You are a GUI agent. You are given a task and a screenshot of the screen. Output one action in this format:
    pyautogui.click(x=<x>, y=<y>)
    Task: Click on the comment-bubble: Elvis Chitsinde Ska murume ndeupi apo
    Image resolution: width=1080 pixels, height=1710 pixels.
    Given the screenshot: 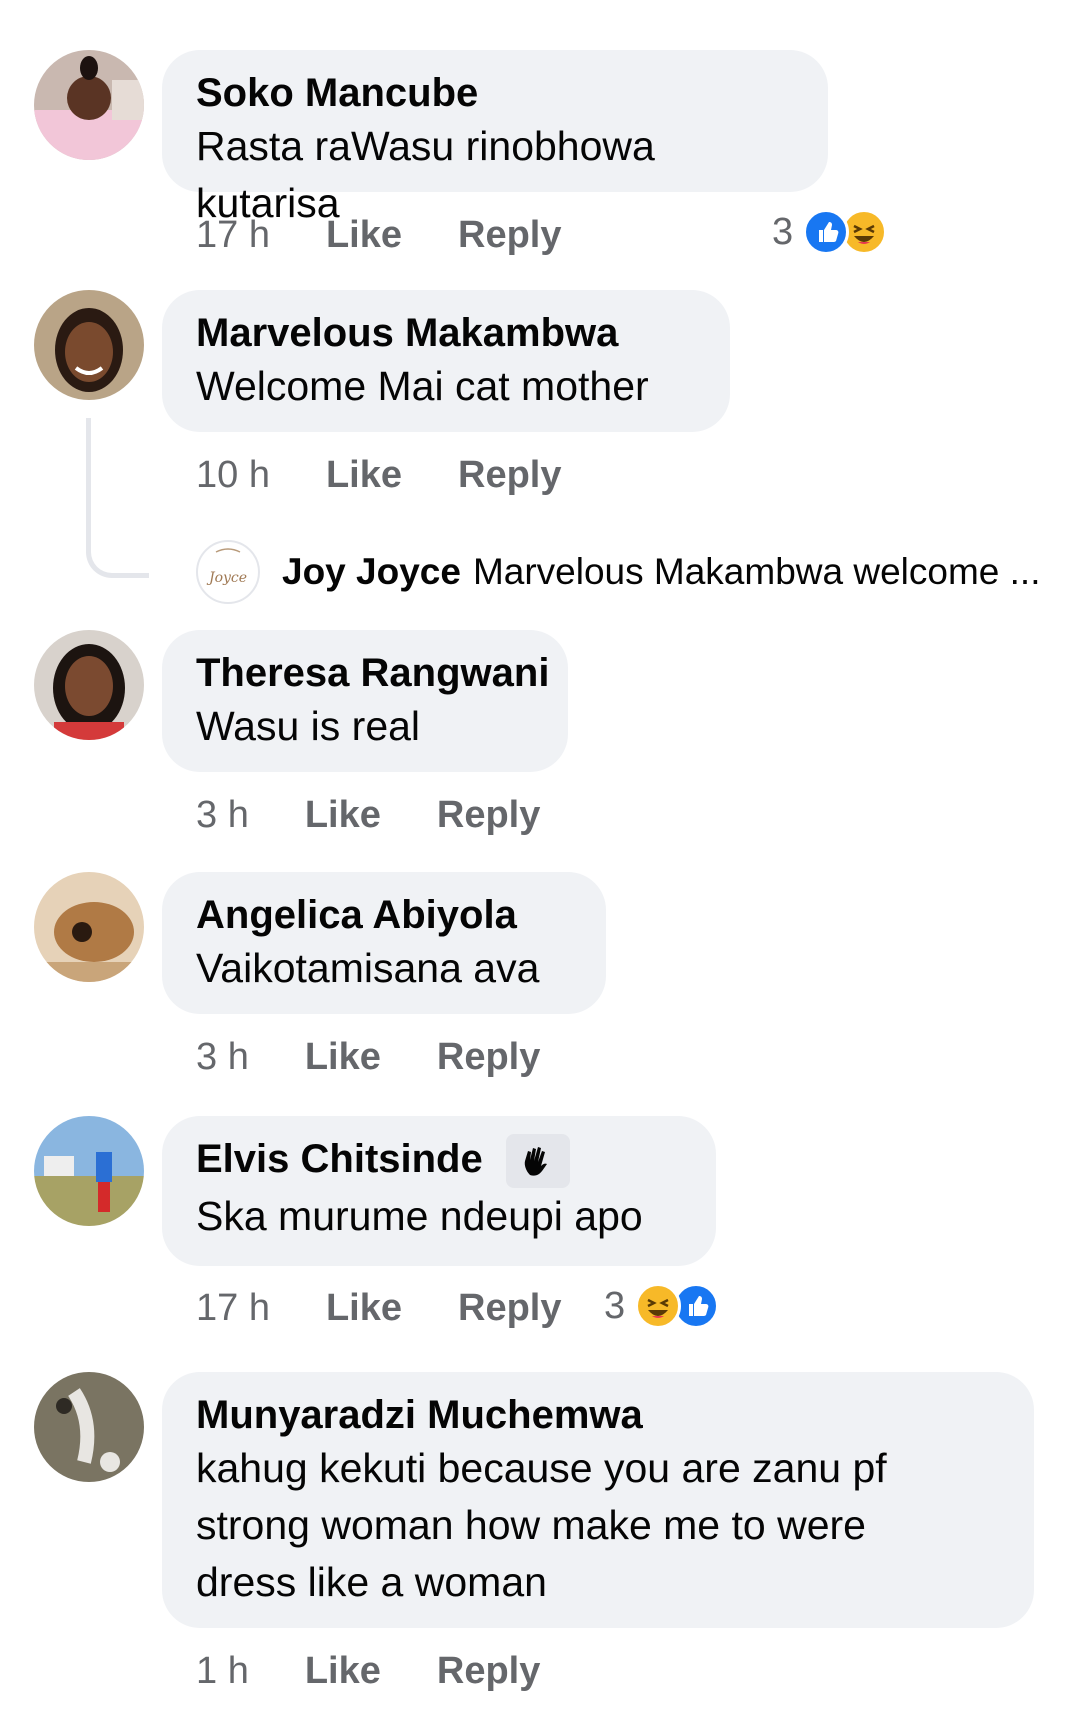 What is the action you would take?
    pyautogui.click(x=439, y=1191)
    